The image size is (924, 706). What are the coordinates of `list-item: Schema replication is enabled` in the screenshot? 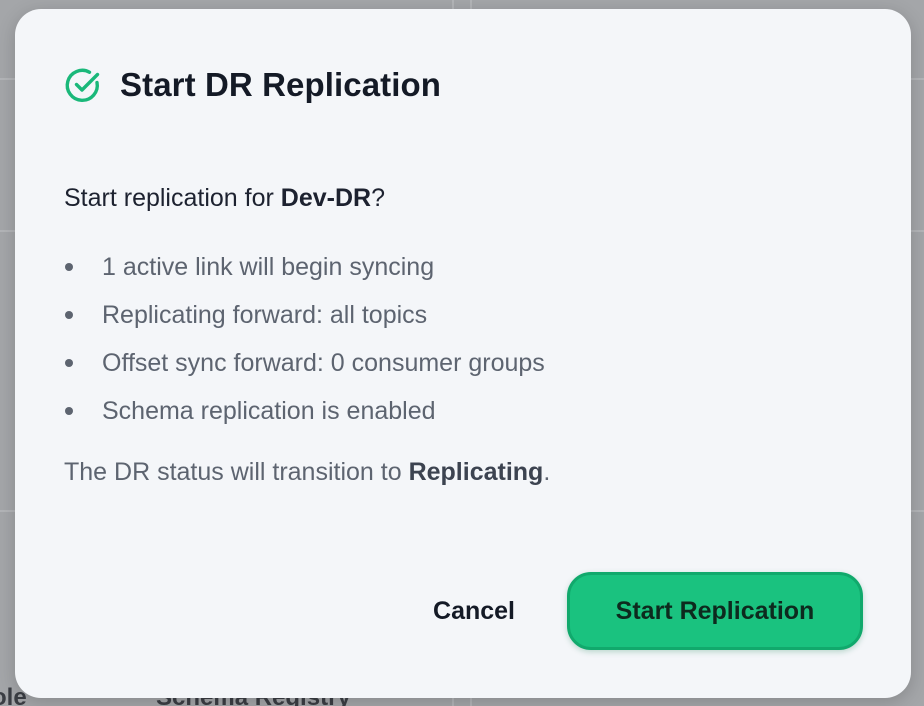 It's located at (474, 411).